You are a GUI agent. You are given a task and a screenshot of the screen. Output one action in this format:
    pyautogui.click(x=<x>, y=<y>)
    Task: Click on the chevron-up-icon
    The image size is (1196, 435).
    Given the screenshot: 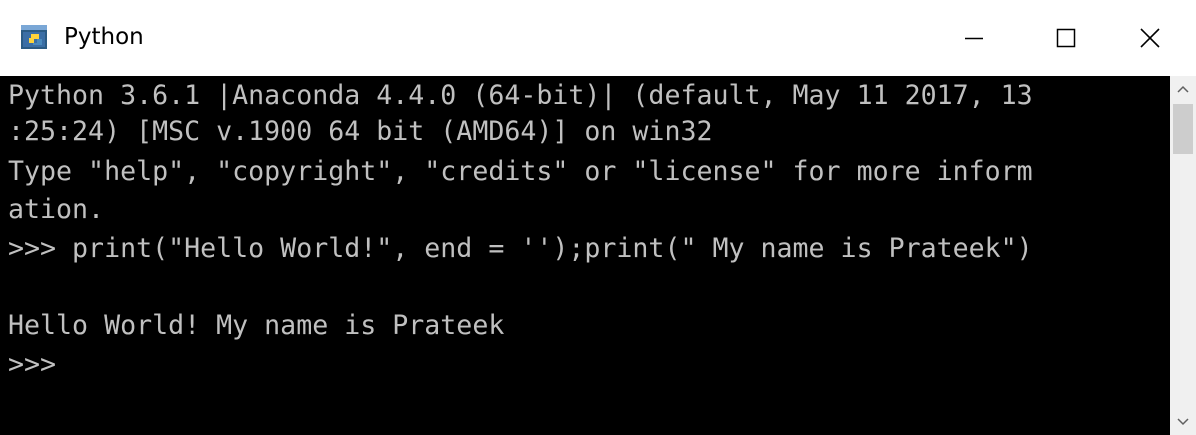 What is the action you would take?
    pyautogui.click(x=1183, y=89)
    